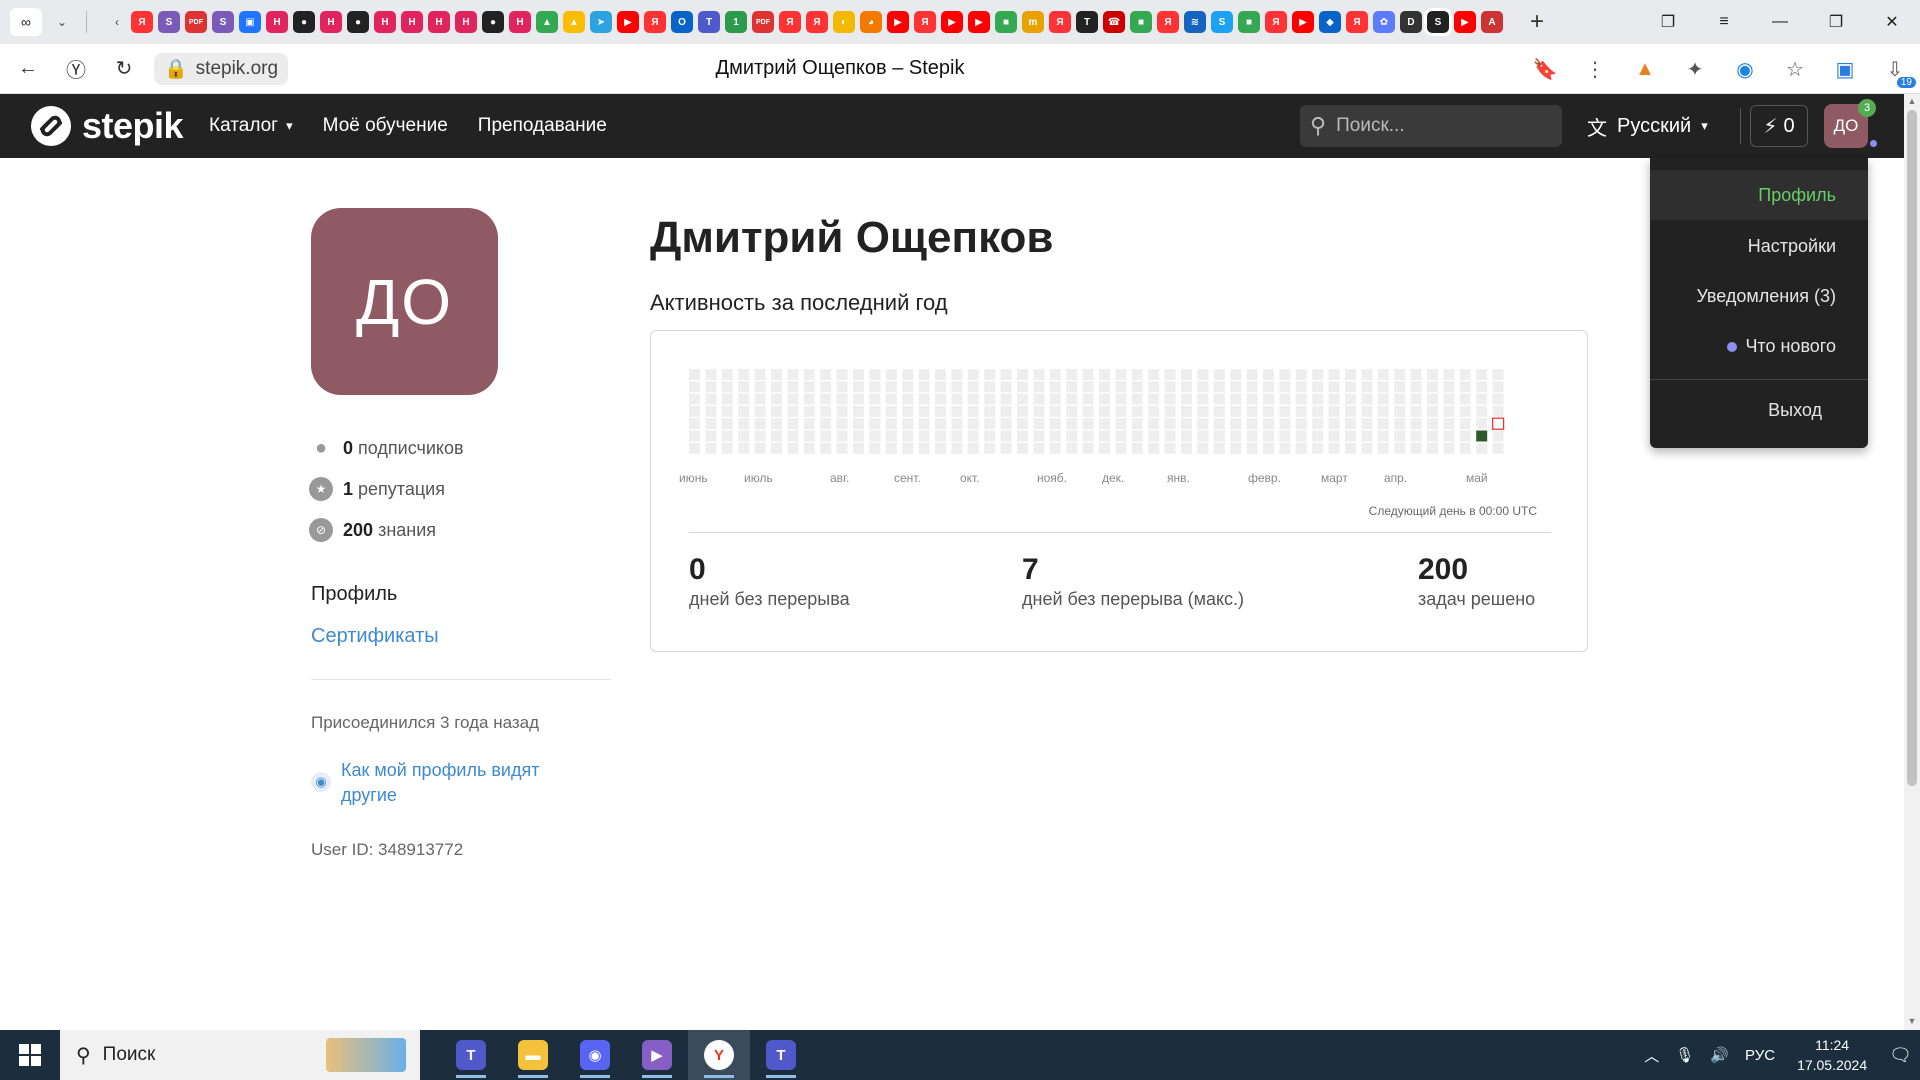  I want to click on volume-icon: 🔊, so click(1719, 1055).